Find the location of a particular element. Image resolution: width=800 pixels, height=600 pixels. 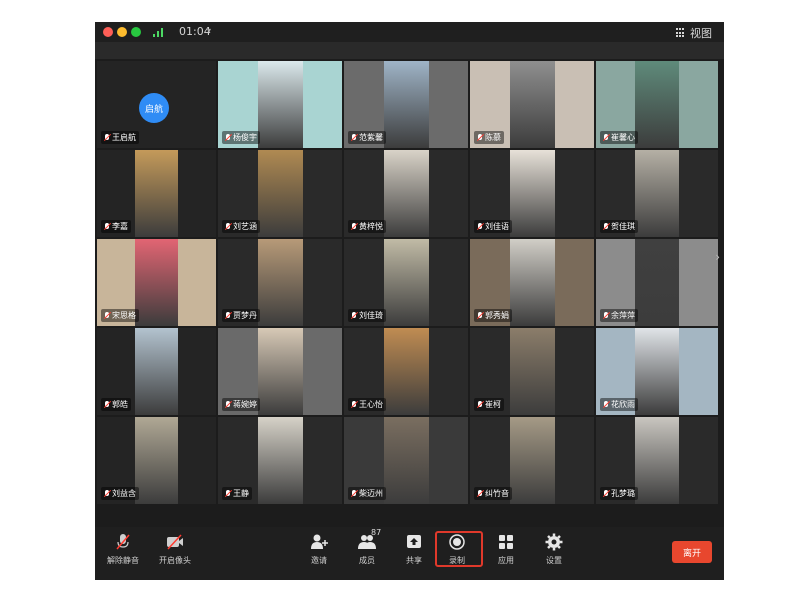

participant-tile: 黄梓悦 is located at coordinates (406, 193).